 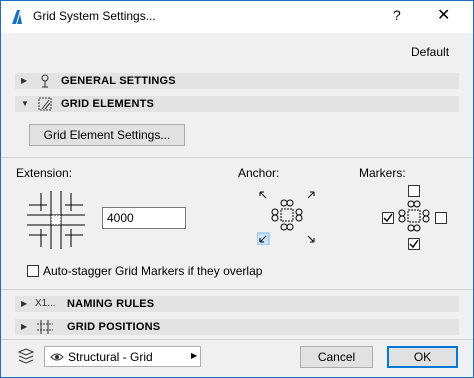 I want to click on dropdown-arrow-icon: ▶, so click(x=194, y=355).